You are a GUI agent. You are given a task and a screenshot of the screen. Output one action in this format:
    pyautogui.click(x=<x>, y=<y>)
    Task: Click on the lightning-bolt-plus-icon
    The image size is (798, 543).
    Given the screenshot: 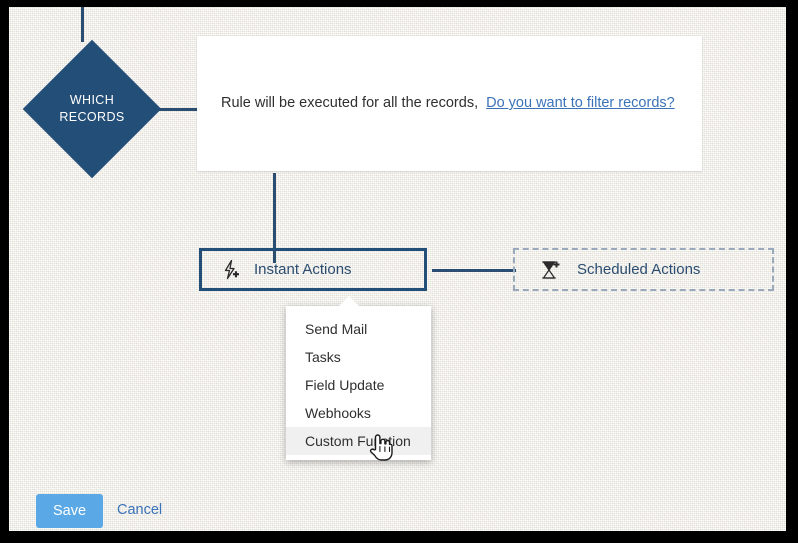 What is the action you would take?
    pyautogui.click(x=231, y=270)
    